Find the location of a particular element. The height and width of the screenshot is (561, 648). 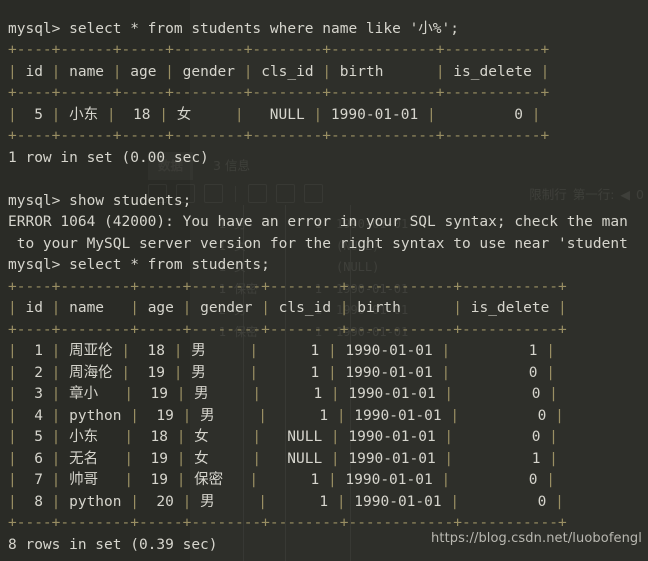

terminal-line-command: mysql> select * from students; is located at coordinates (139, 265).